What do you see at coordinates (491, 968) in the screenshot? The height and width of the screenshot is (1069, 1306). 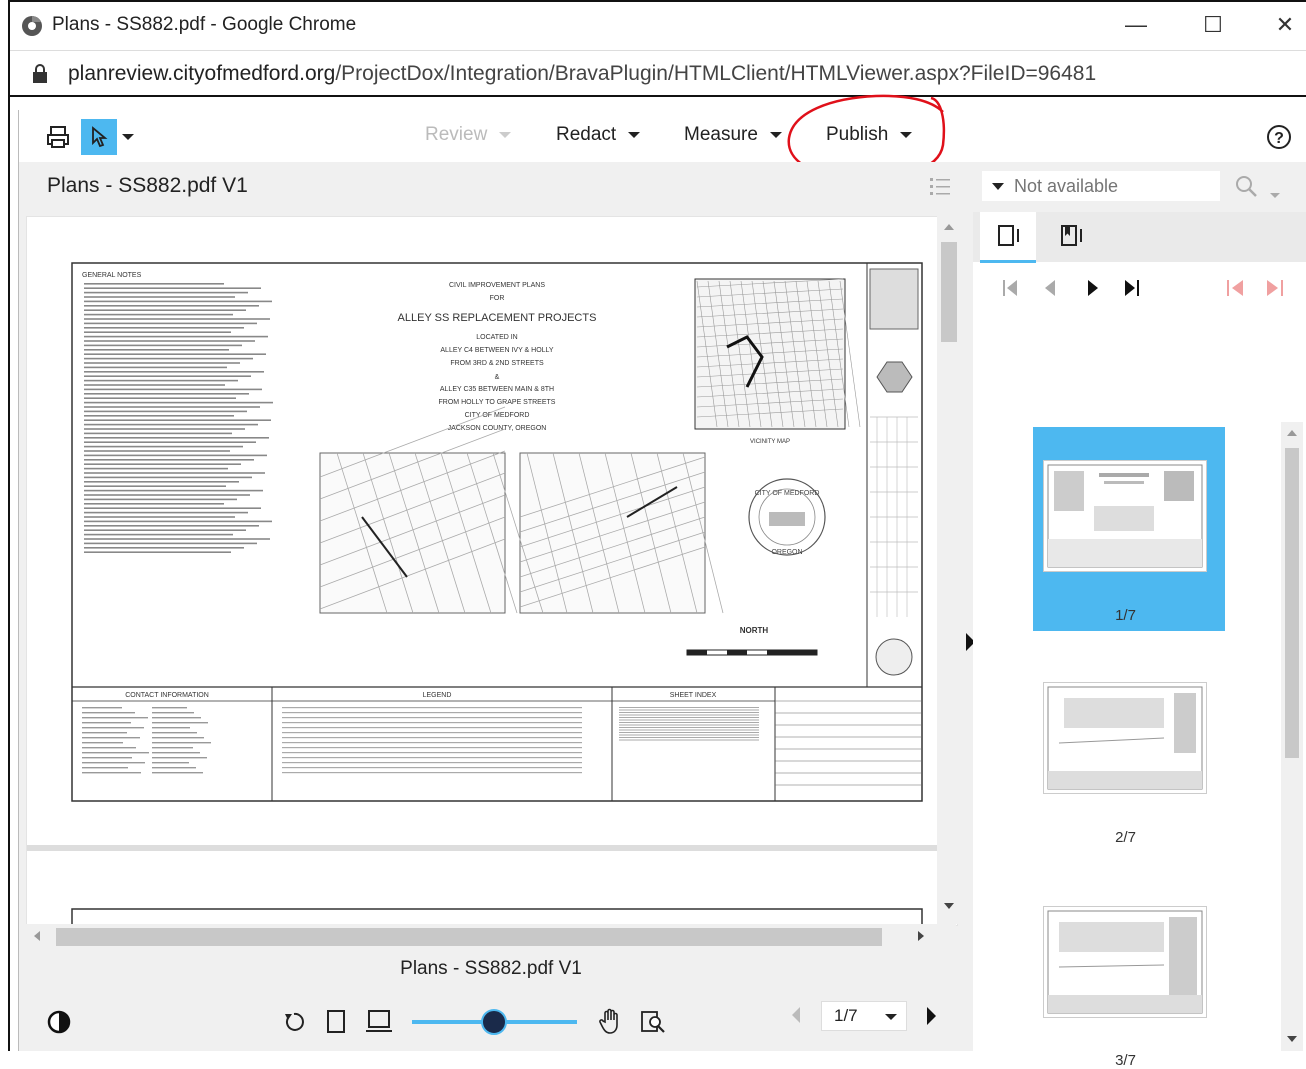 I see `footer-document-title: Plans - SS882.pdf V1` at bounding box center [491, 968].